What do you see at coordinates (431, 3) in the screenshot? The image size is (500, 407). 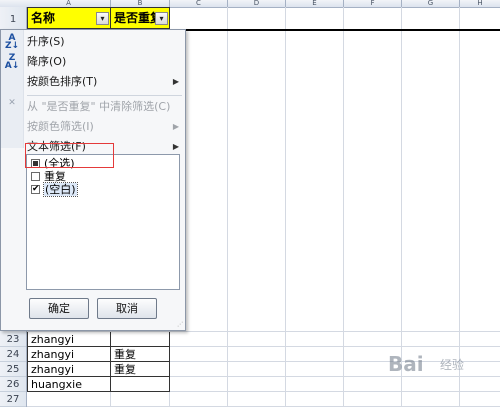 I see `column-header-g: G` at bounding box center [431, 3].